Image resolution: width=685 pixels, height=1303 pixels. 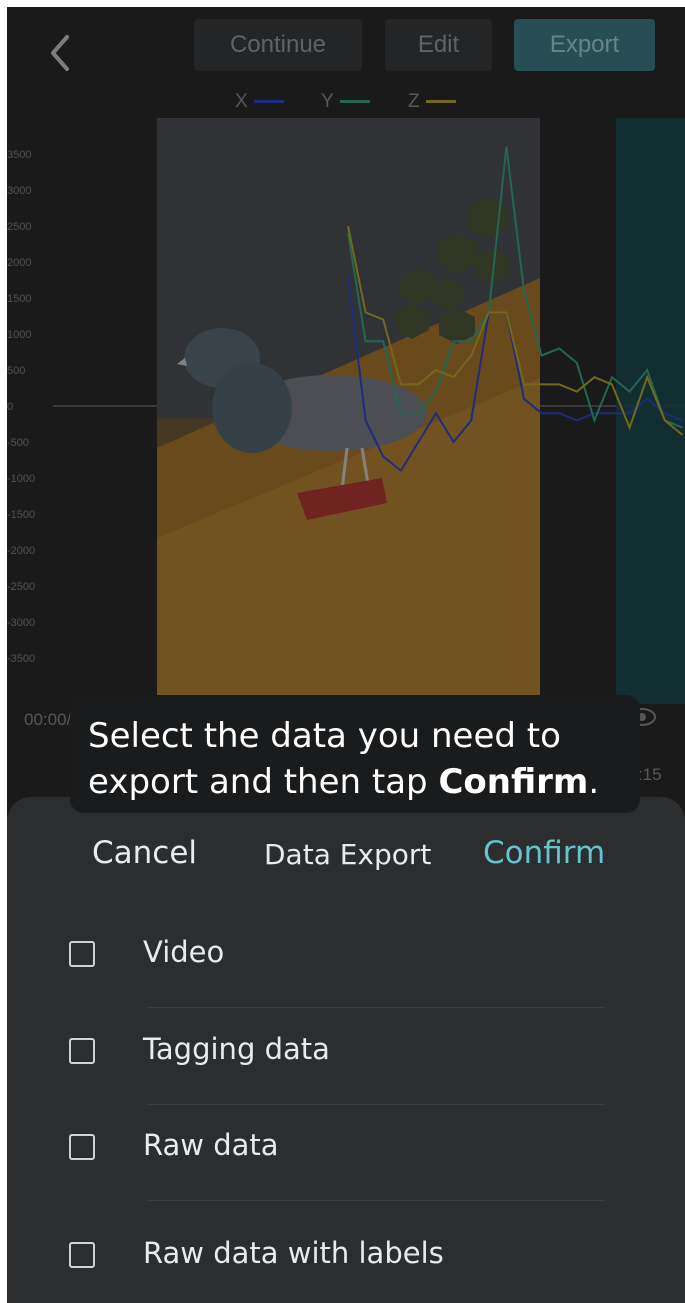 I want to click on option-label: Tagging data, so click(x=236, y=1049).